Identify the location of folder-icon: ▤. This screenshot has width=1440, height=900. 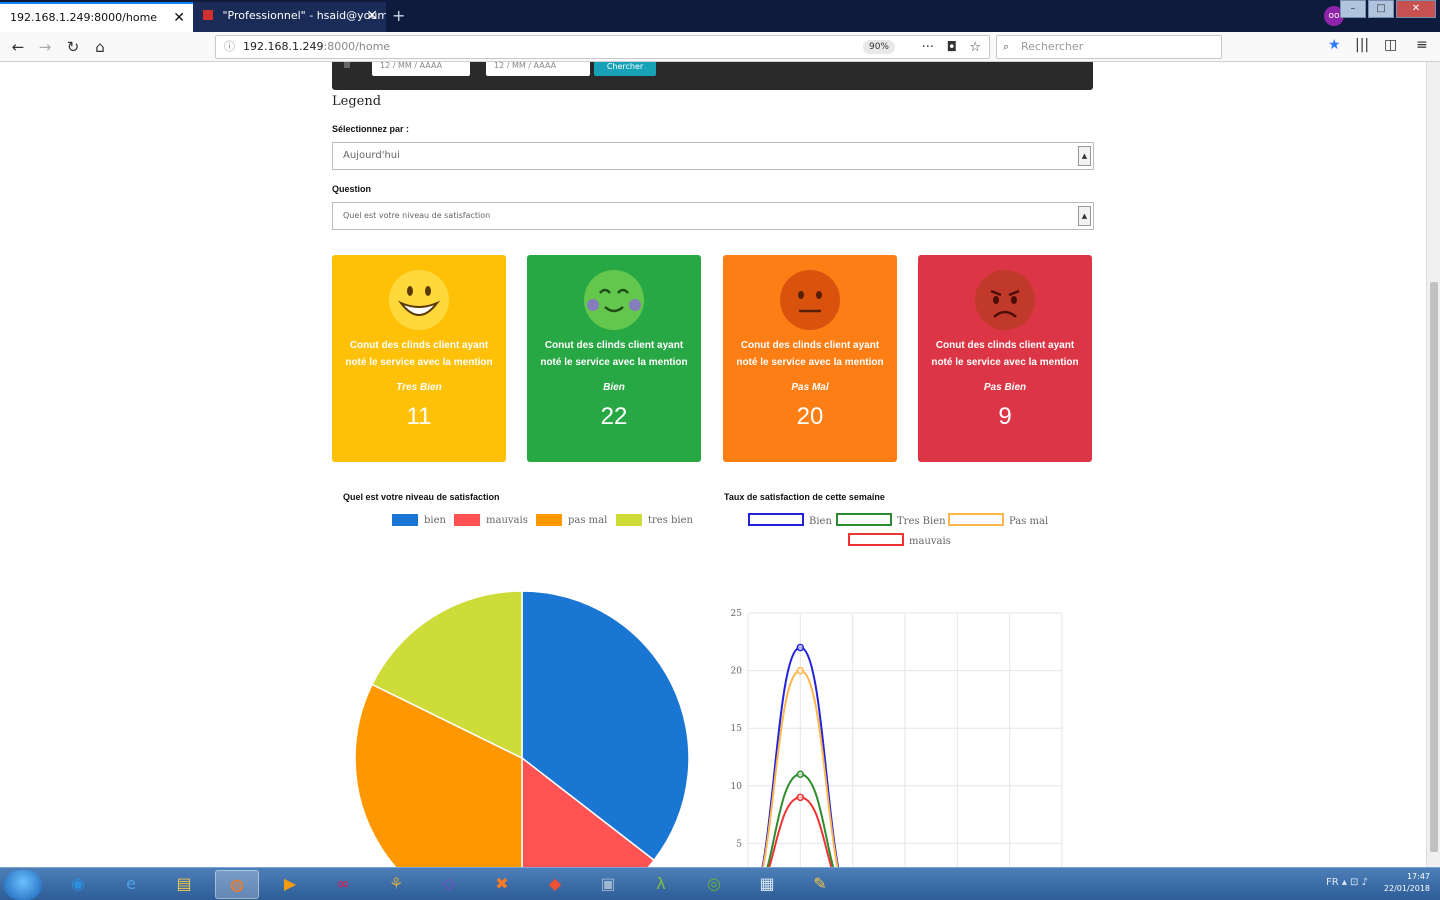
(184, 884).